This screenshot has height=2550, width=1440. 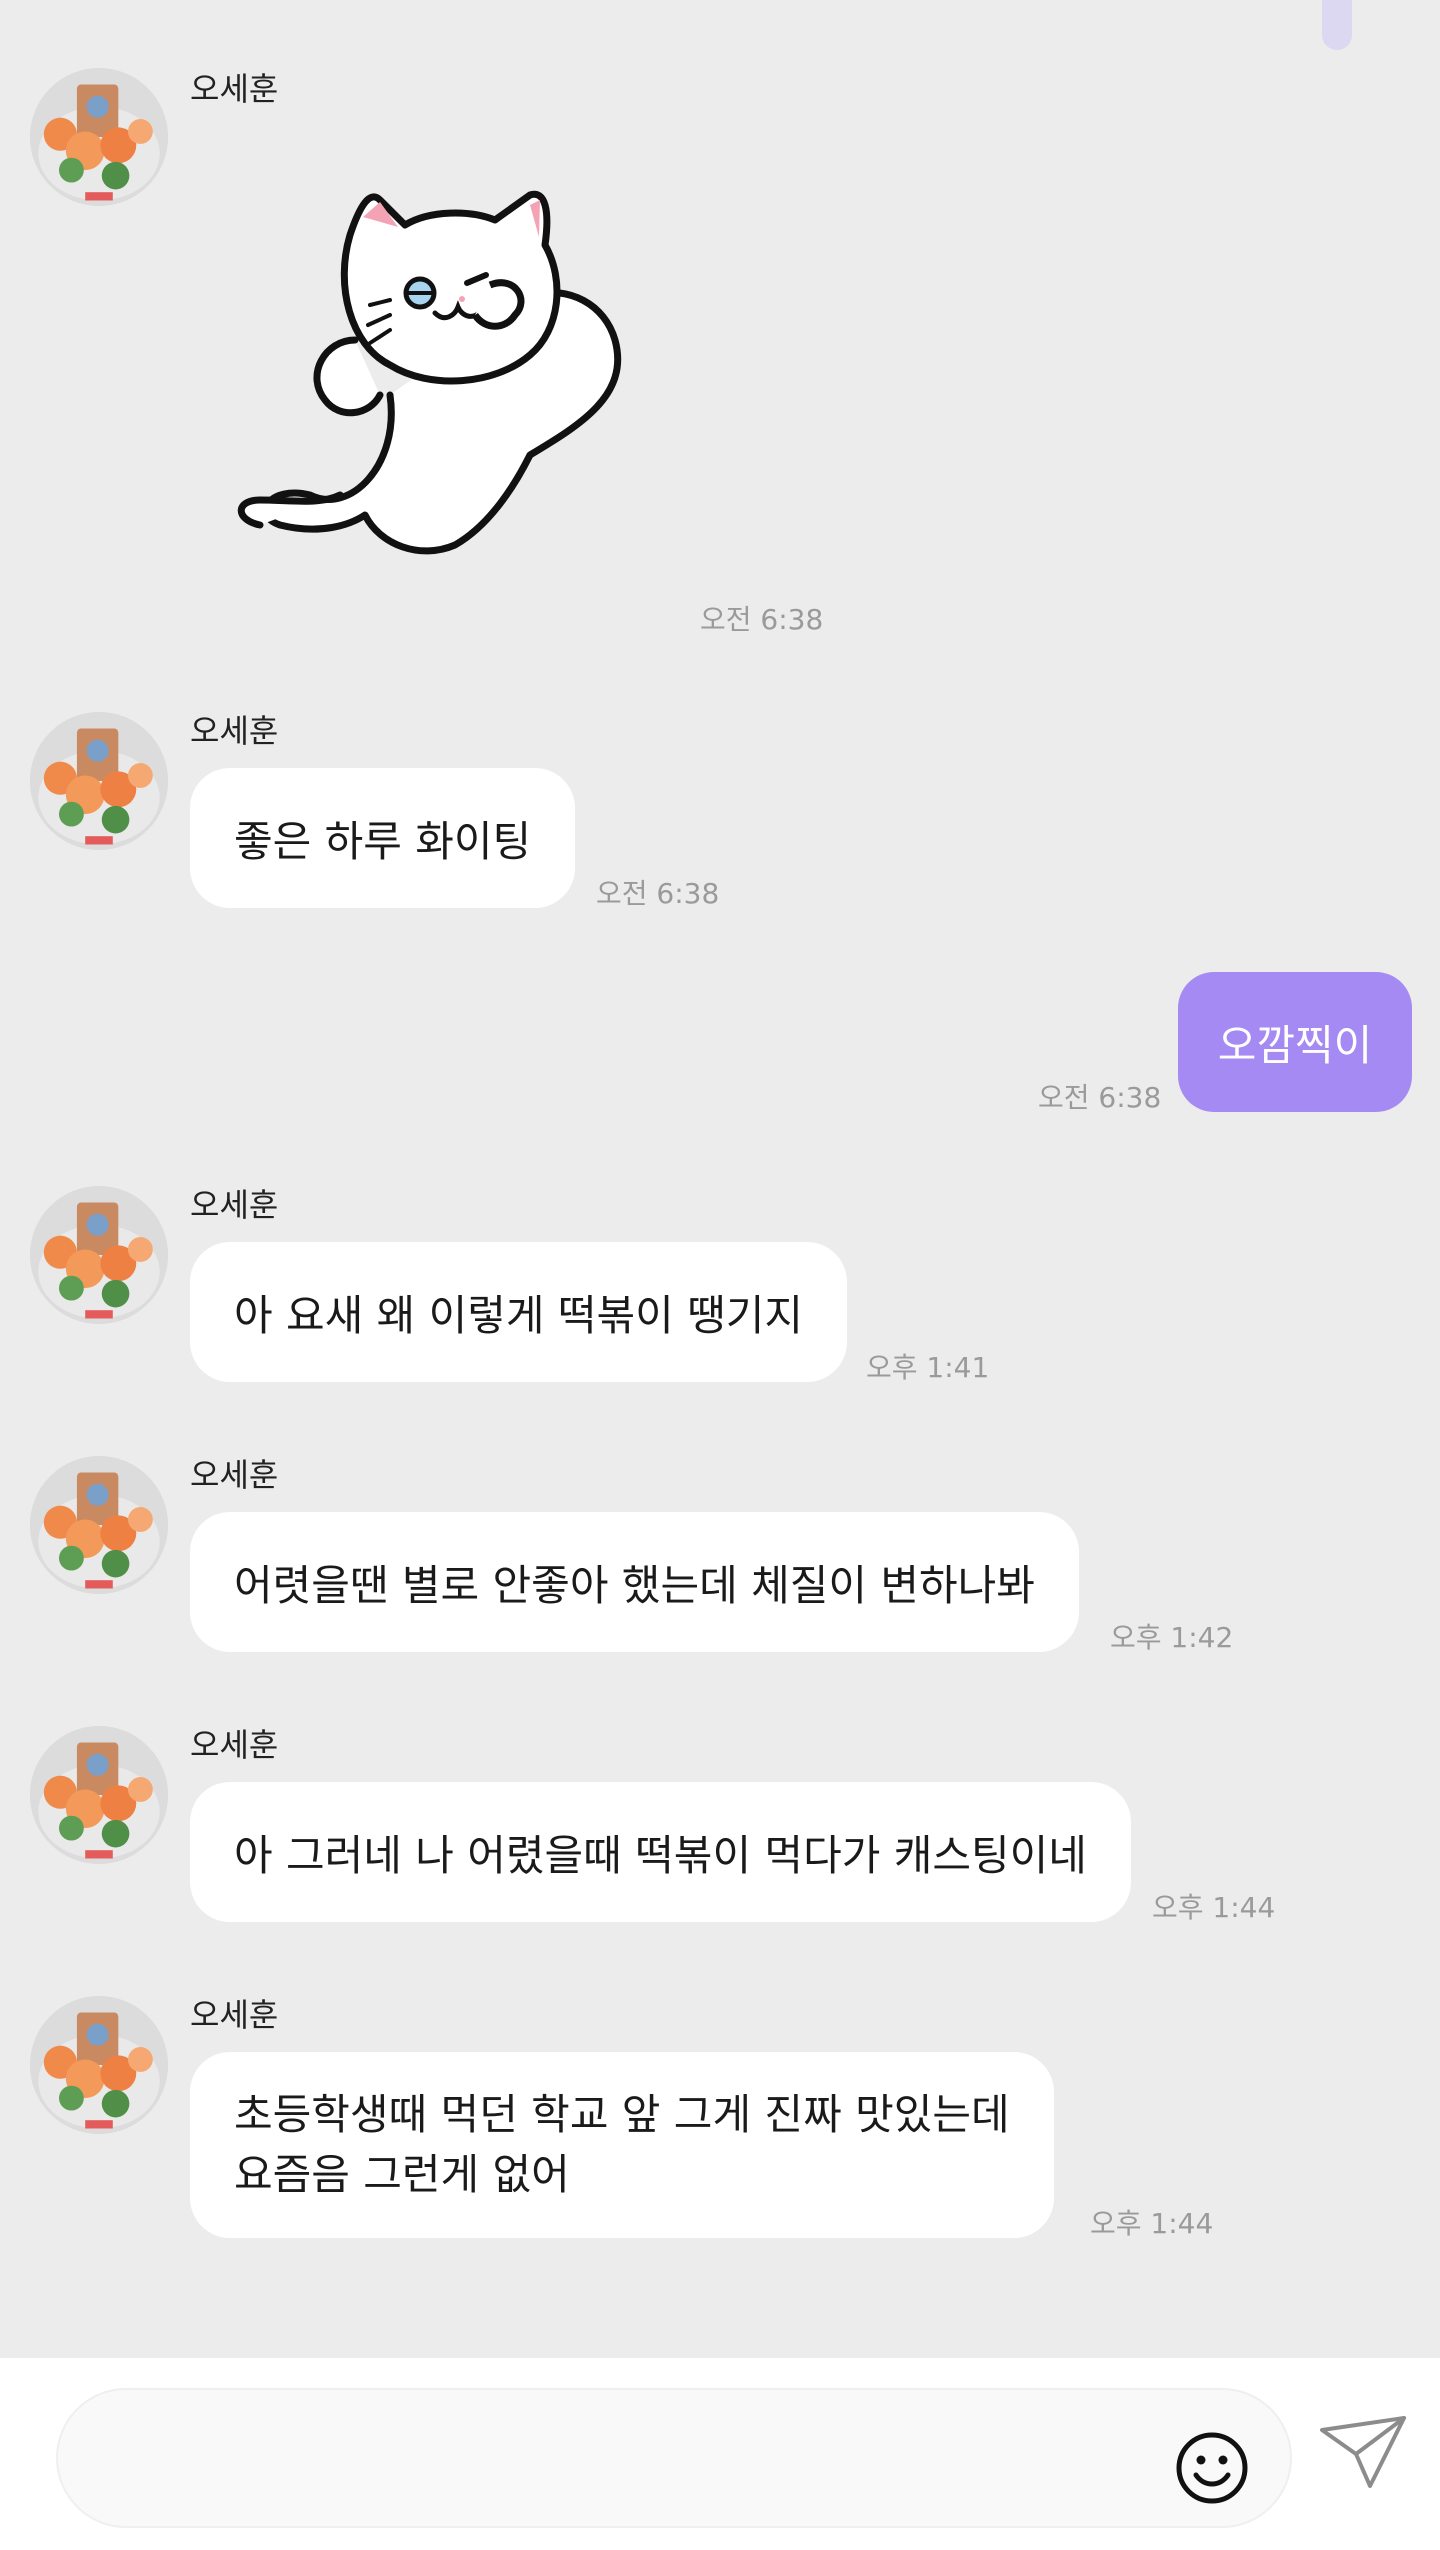 I want to click on winking-white-cat-sticker, so click(x=429, y=372).